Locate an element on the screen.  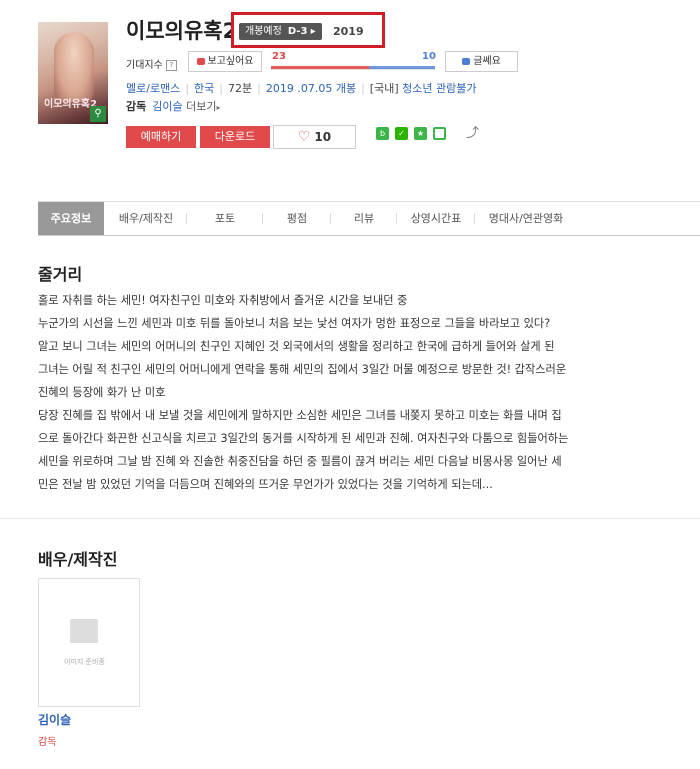
genre-link: 멜로/로맨스 is located at coordinates (153, 88).